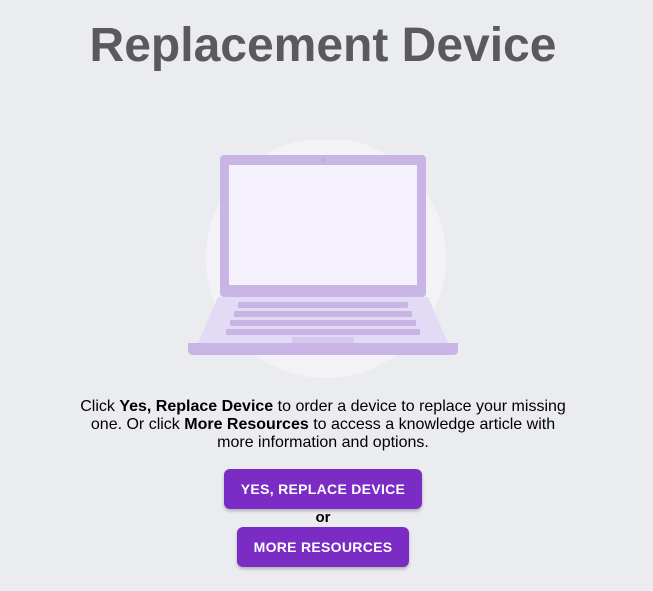 The height and width of the screenshot is (591, 653). I want to click on more-resources-button: MORE RESOURCES, so click(323, 547).